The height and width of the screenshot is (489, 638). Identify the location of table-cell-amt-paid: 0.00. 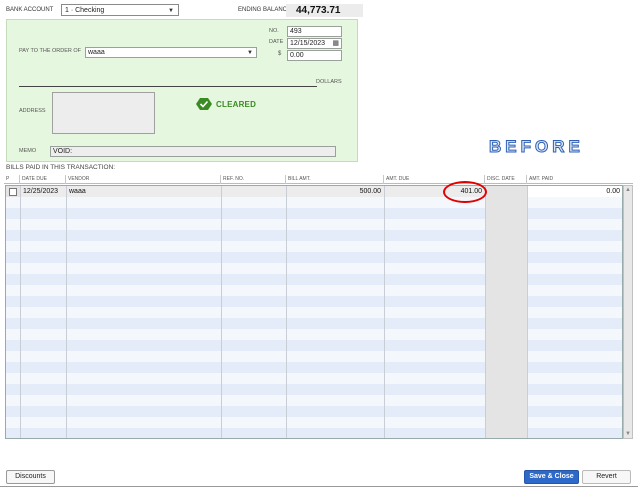
(575, 191).